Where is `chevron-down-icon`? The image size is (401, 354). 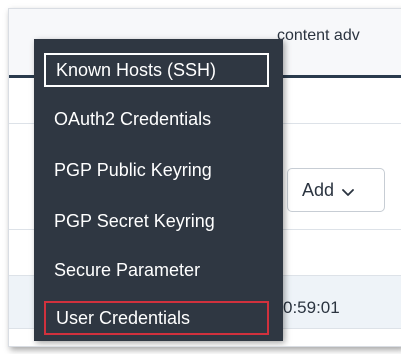 chevron-down-icon is located at coordinates (348, 192).